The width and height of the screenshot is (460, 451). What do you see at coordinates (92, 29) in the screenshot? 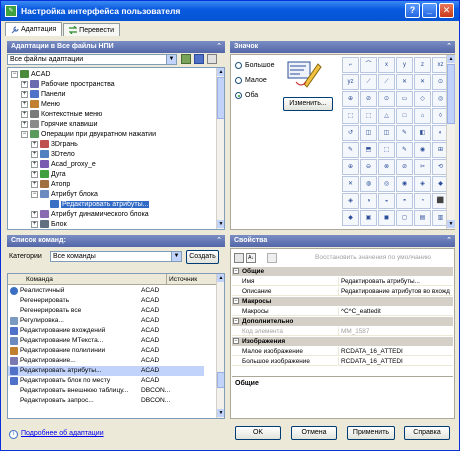
I see `tab-transfer: Перевести` at bounding box center [92, 29].